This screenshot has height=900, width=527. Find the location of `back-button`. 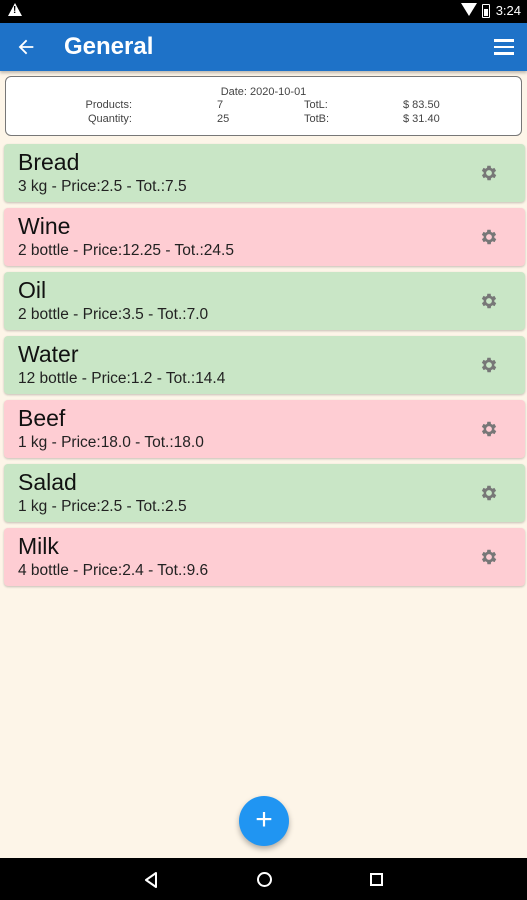

back-button is located at coordinates (26, 47).